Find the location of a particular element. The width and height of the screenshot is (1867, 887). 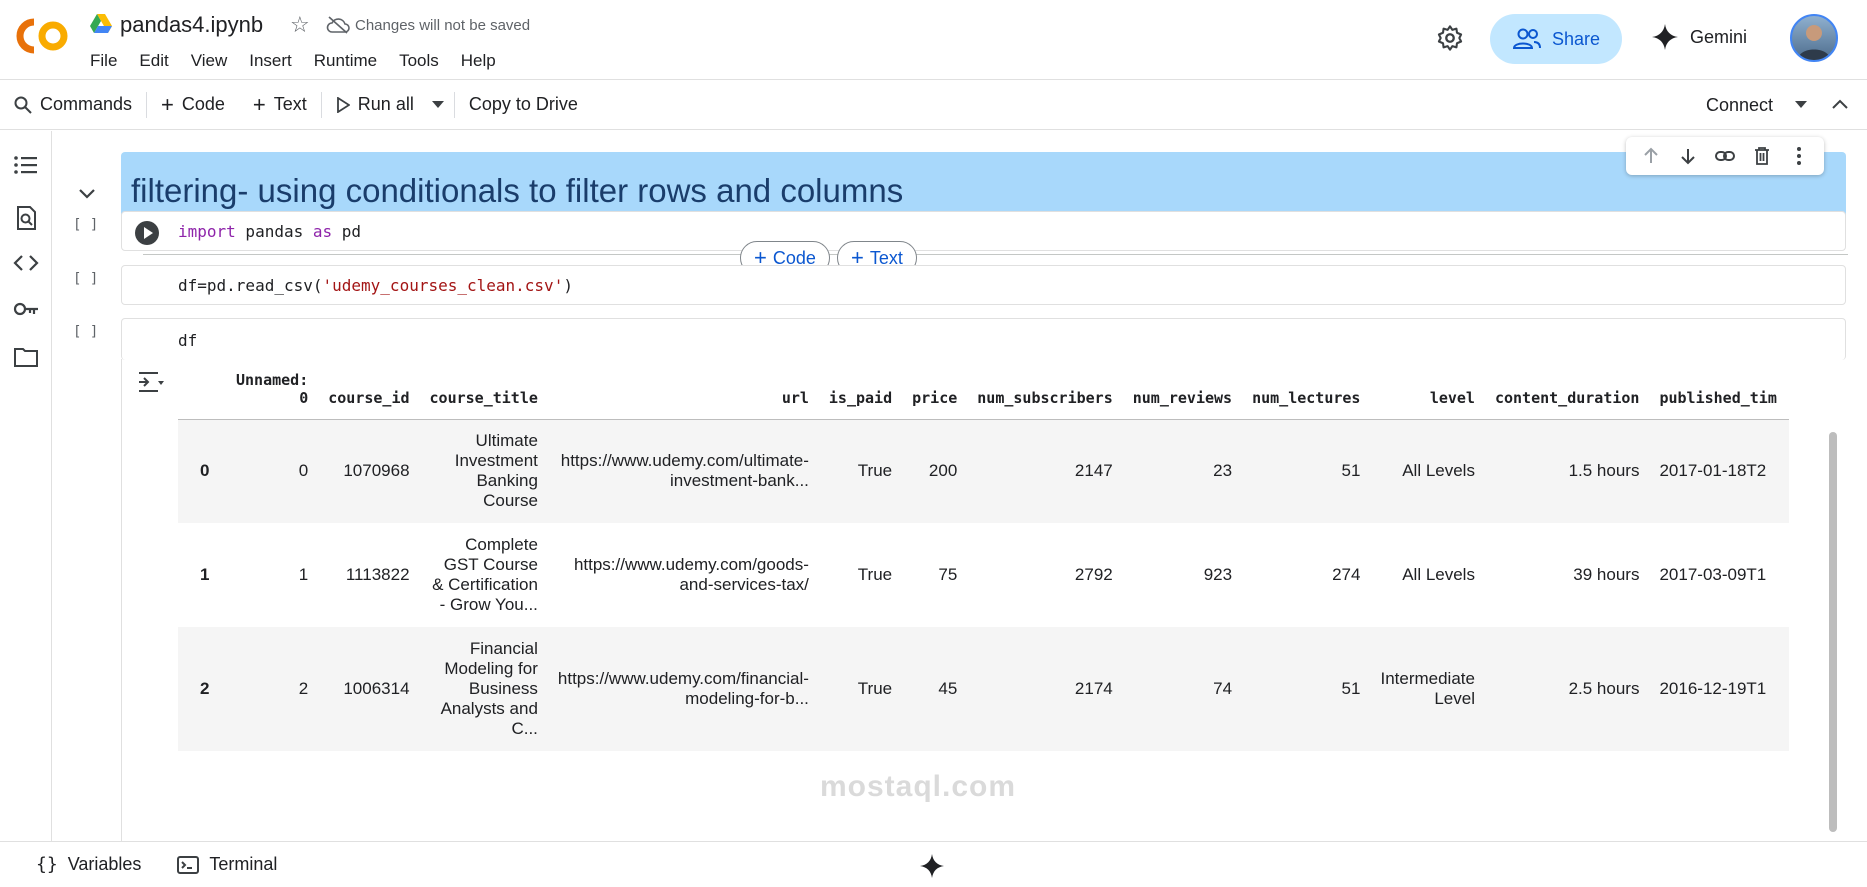

row-index: 1 is located at coordinates (205, 574).